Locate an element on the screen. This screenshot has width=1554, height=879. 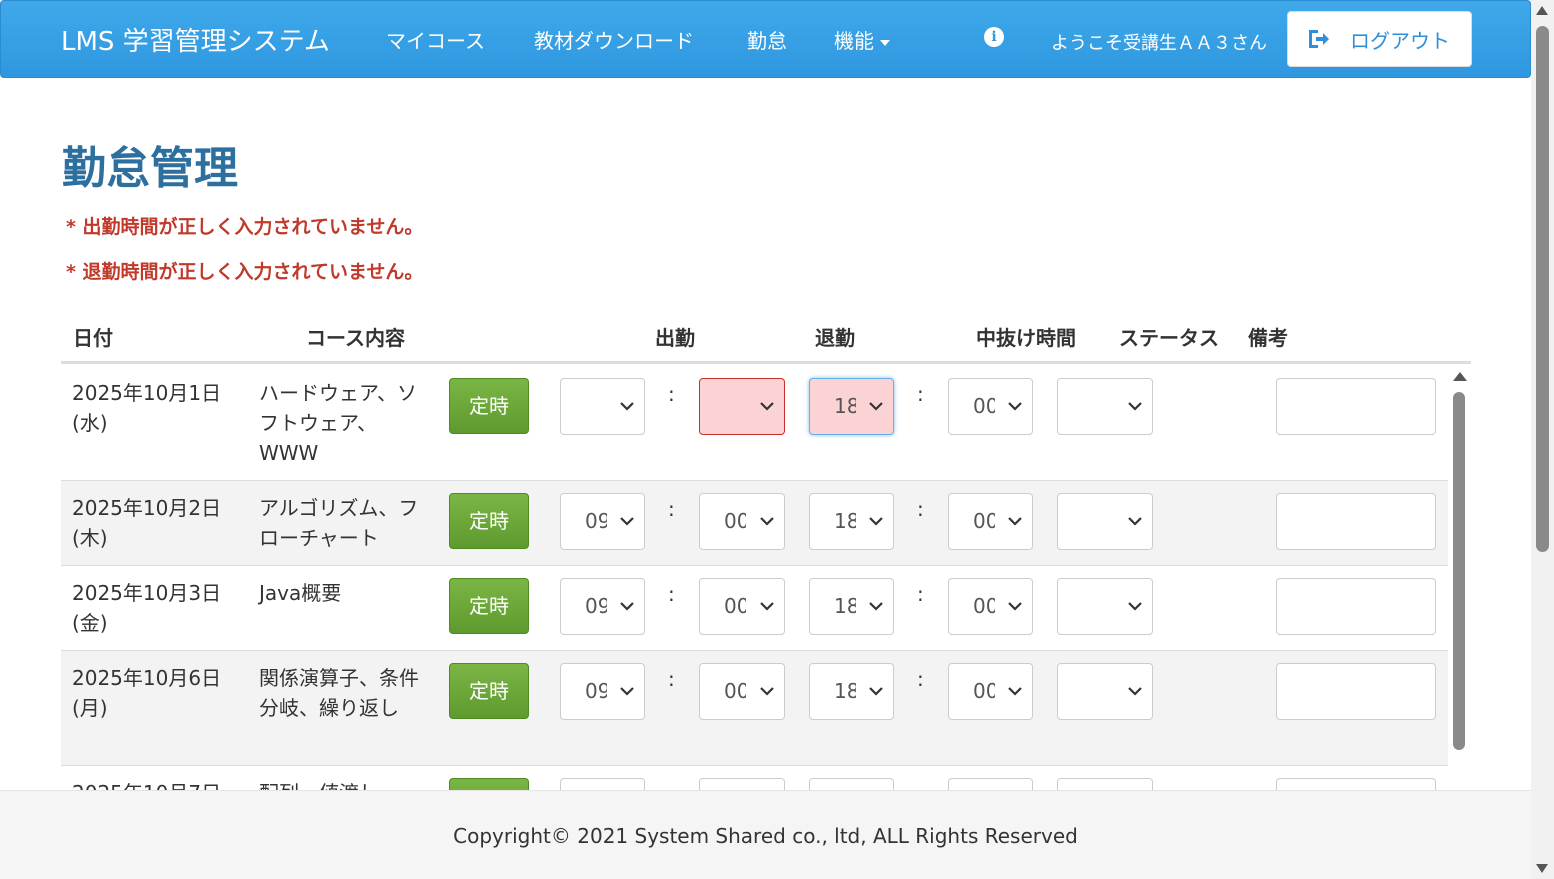
course-cell: アルゴリズム、フローチャート is located at coordinates (339, 523).